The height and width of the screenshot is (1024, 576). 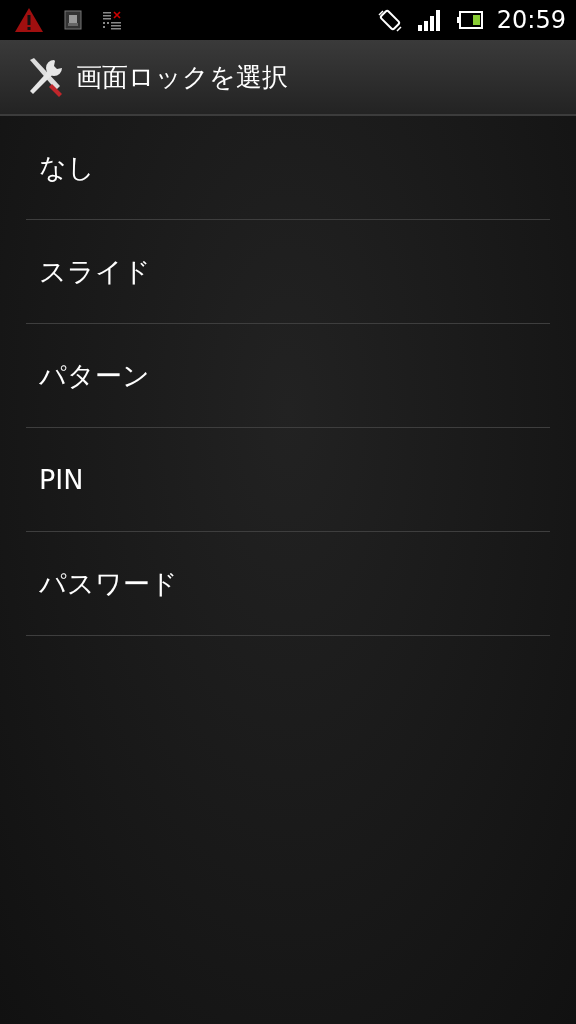 I want to click on signal-icon, so click(x=429, y=20).